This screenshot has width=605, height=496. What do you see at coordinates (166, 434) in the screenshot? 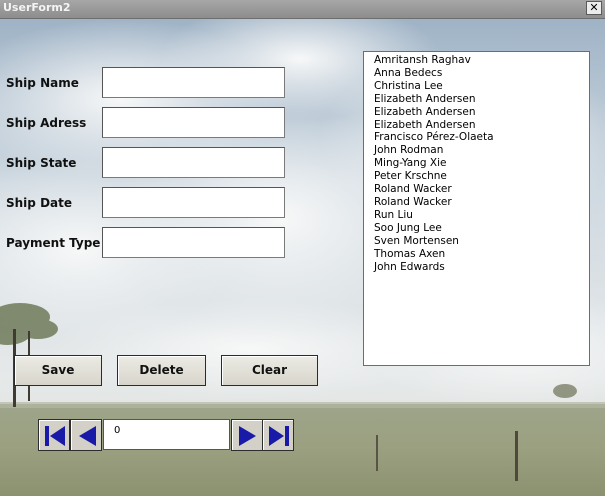
I see `record-number-field: 0` at bounding box center [166, 434].